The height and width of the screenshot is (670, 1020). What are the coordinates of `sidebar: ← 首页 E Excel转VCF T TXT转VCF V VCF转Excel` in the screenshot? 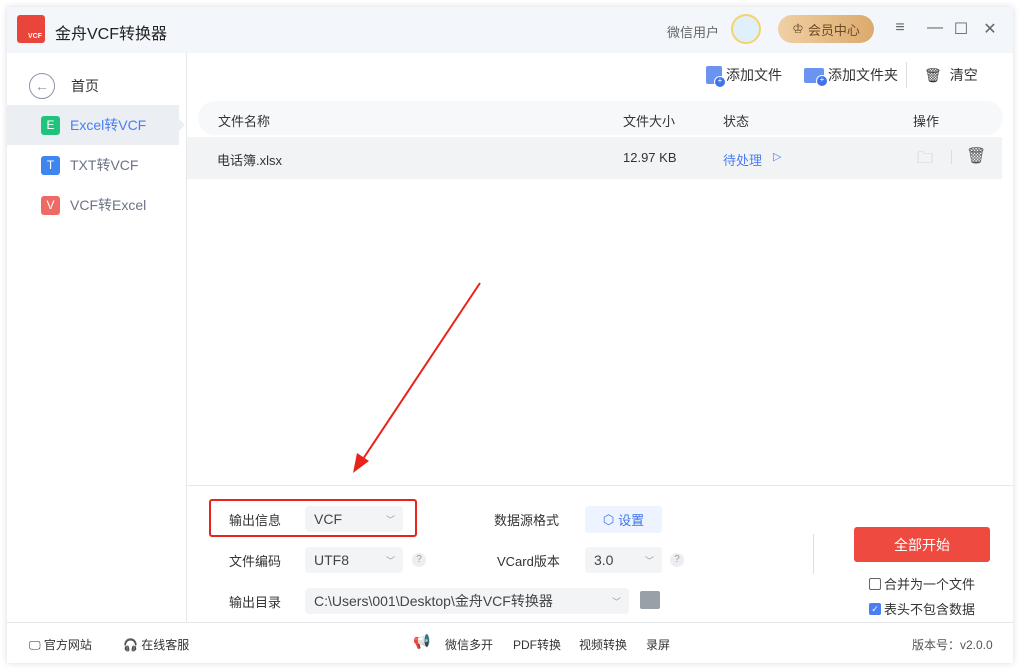 It's located at (97, 337).